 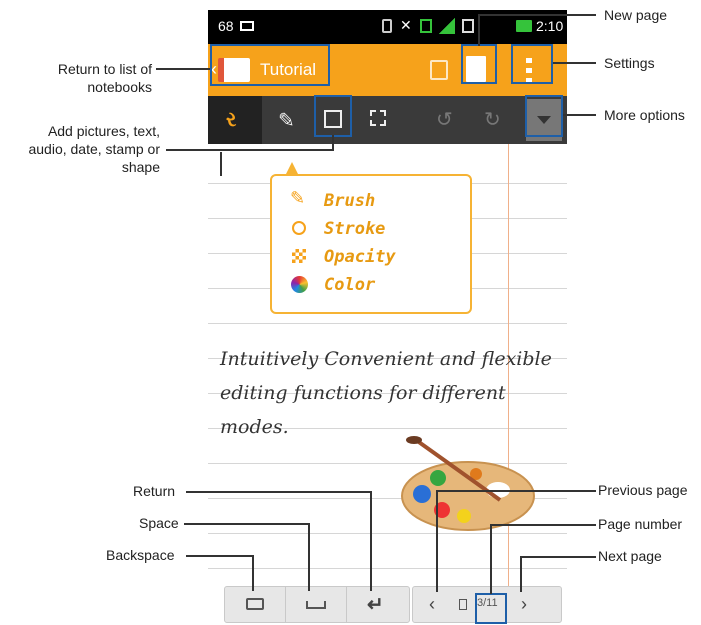 What do you see at coordinates (643, 490) in the screenshot?
I see `label-previous-page: Previous page` at bounding box center [643, 490].